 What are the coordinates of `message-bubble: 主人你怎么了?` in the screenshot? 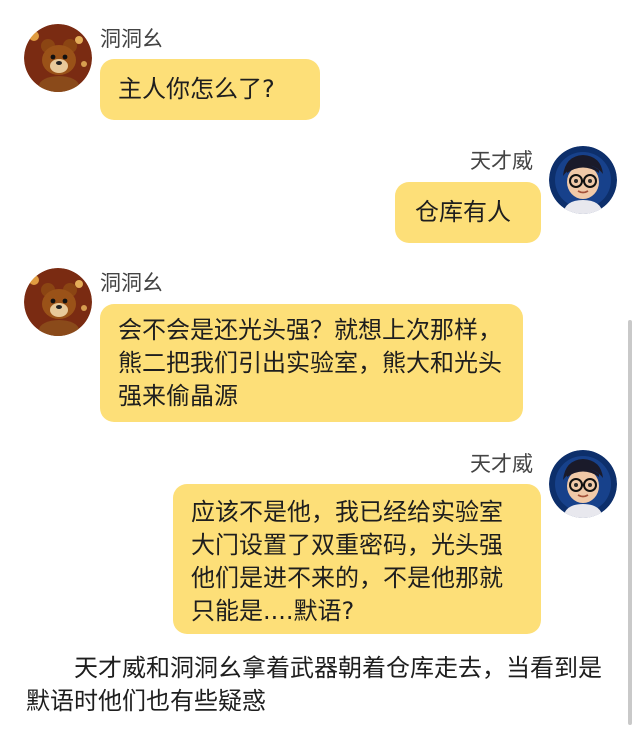 It's located at (210, 89).